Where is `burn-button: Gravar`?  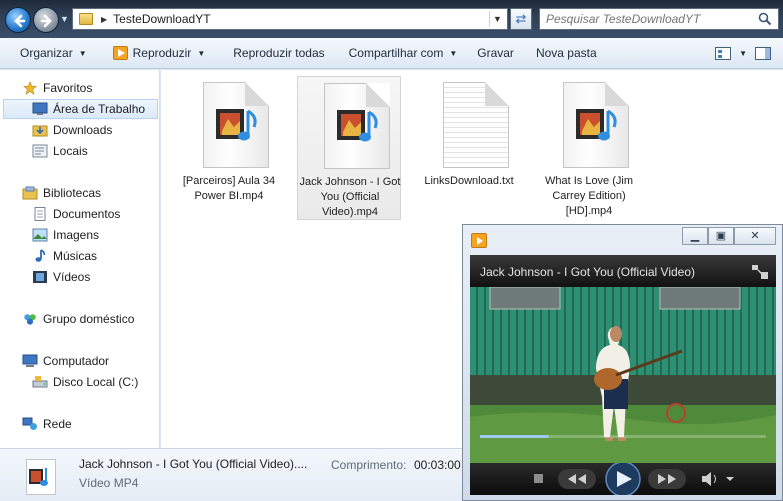
burn-button: Gravar is located at coordinates (495, 53).